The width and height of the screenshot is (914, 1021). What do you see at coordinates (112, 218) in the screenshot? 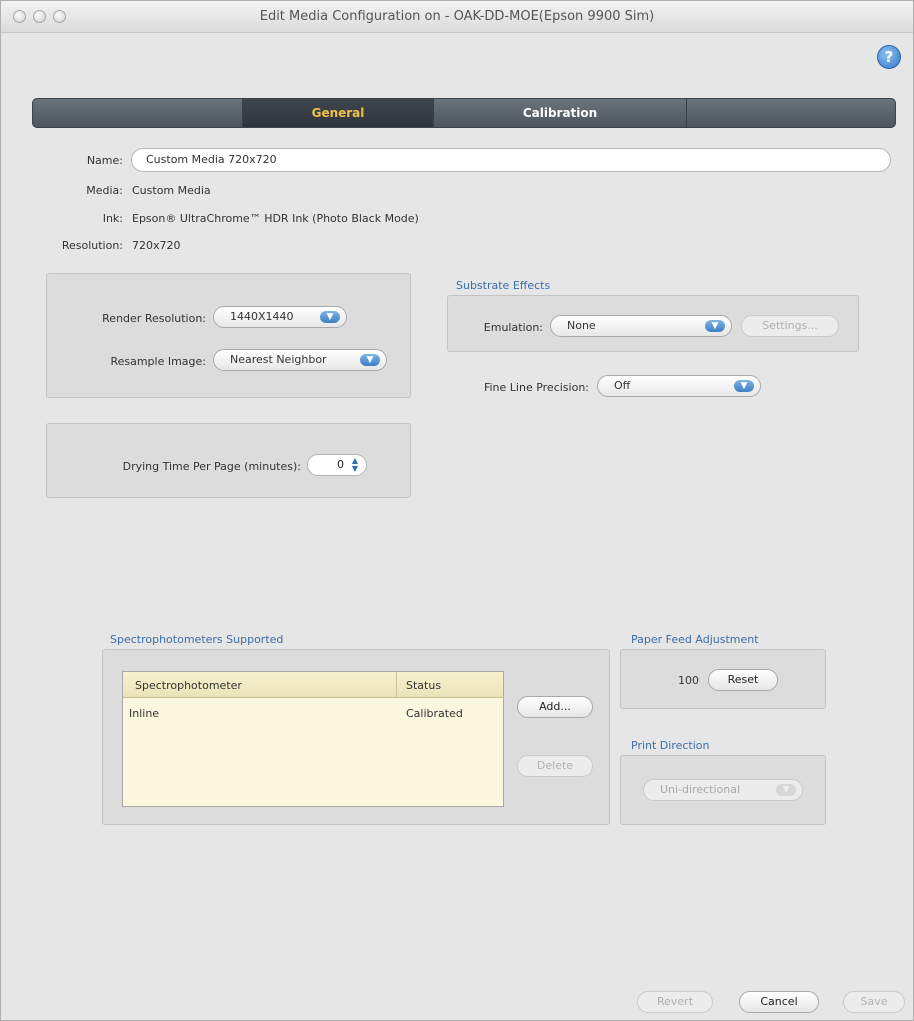
I see `ink-label: Ink:` at bounding box center [112, 218].